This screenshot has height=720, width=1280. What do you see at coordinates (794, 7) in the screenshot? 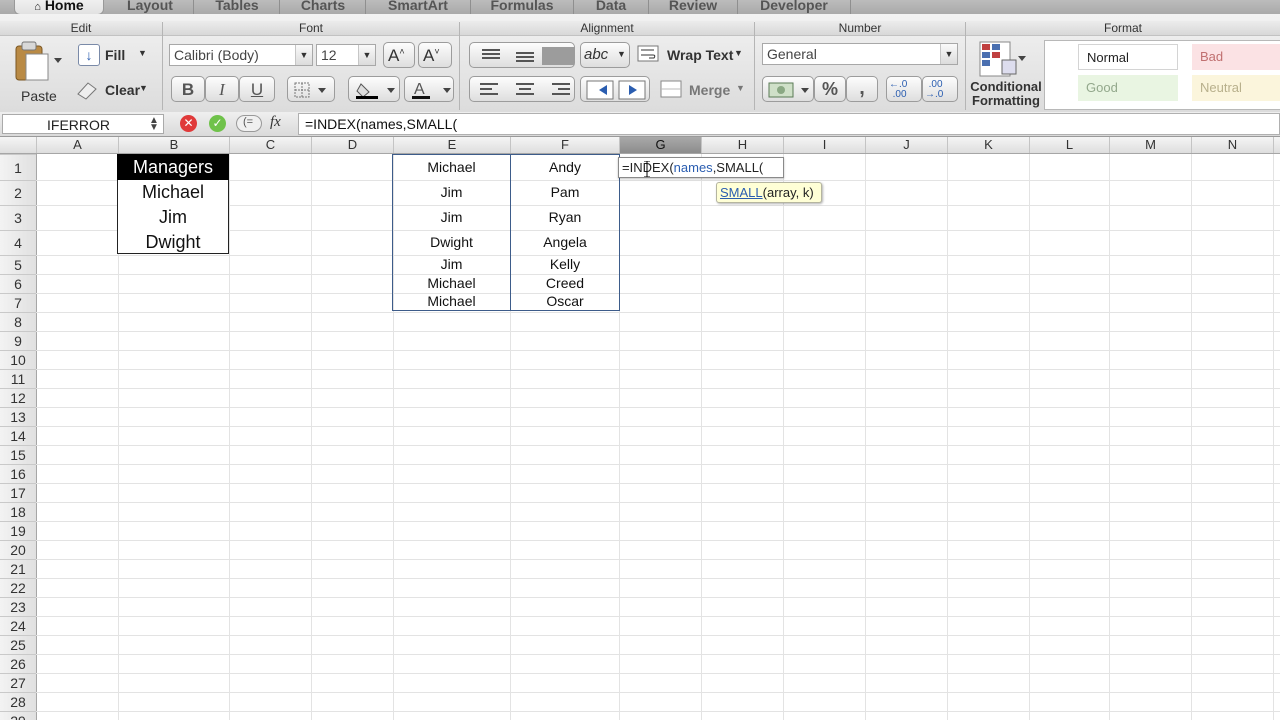
I see `tab-developer: Developer` at bounding box center [794, 7].